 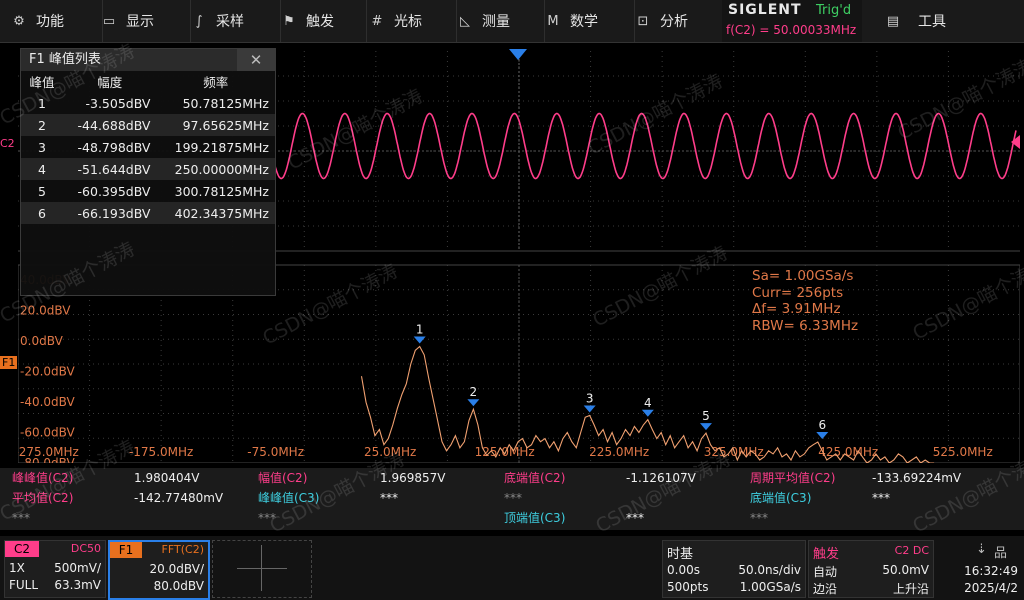 What do you see at coordinates (48, 452) in the screenshot?
I see `x-tick-label: -275.0MHz` at bounding box center [48, 452].